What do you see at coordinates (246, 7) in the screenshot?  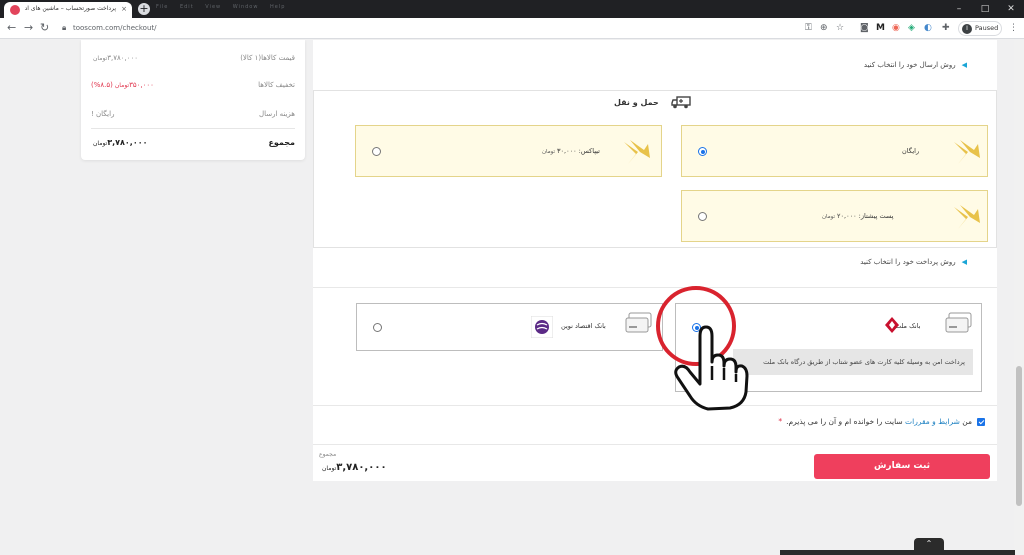 I see `menu-window: Window` at bounding box center [246, 7].